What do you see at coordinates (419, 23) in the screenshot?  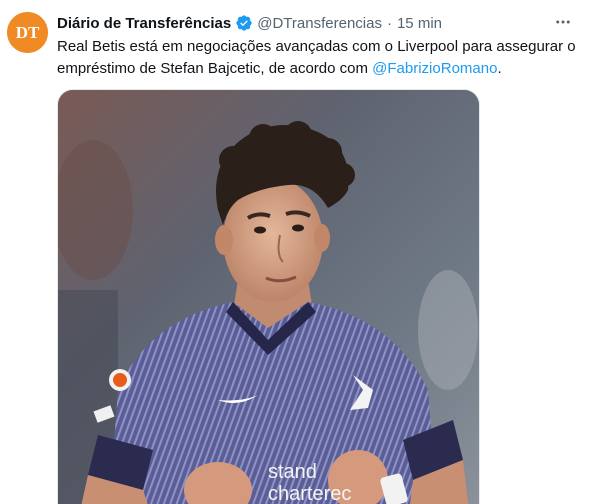 I see `timestamp: 15 min` at bounding box center [419, 23].